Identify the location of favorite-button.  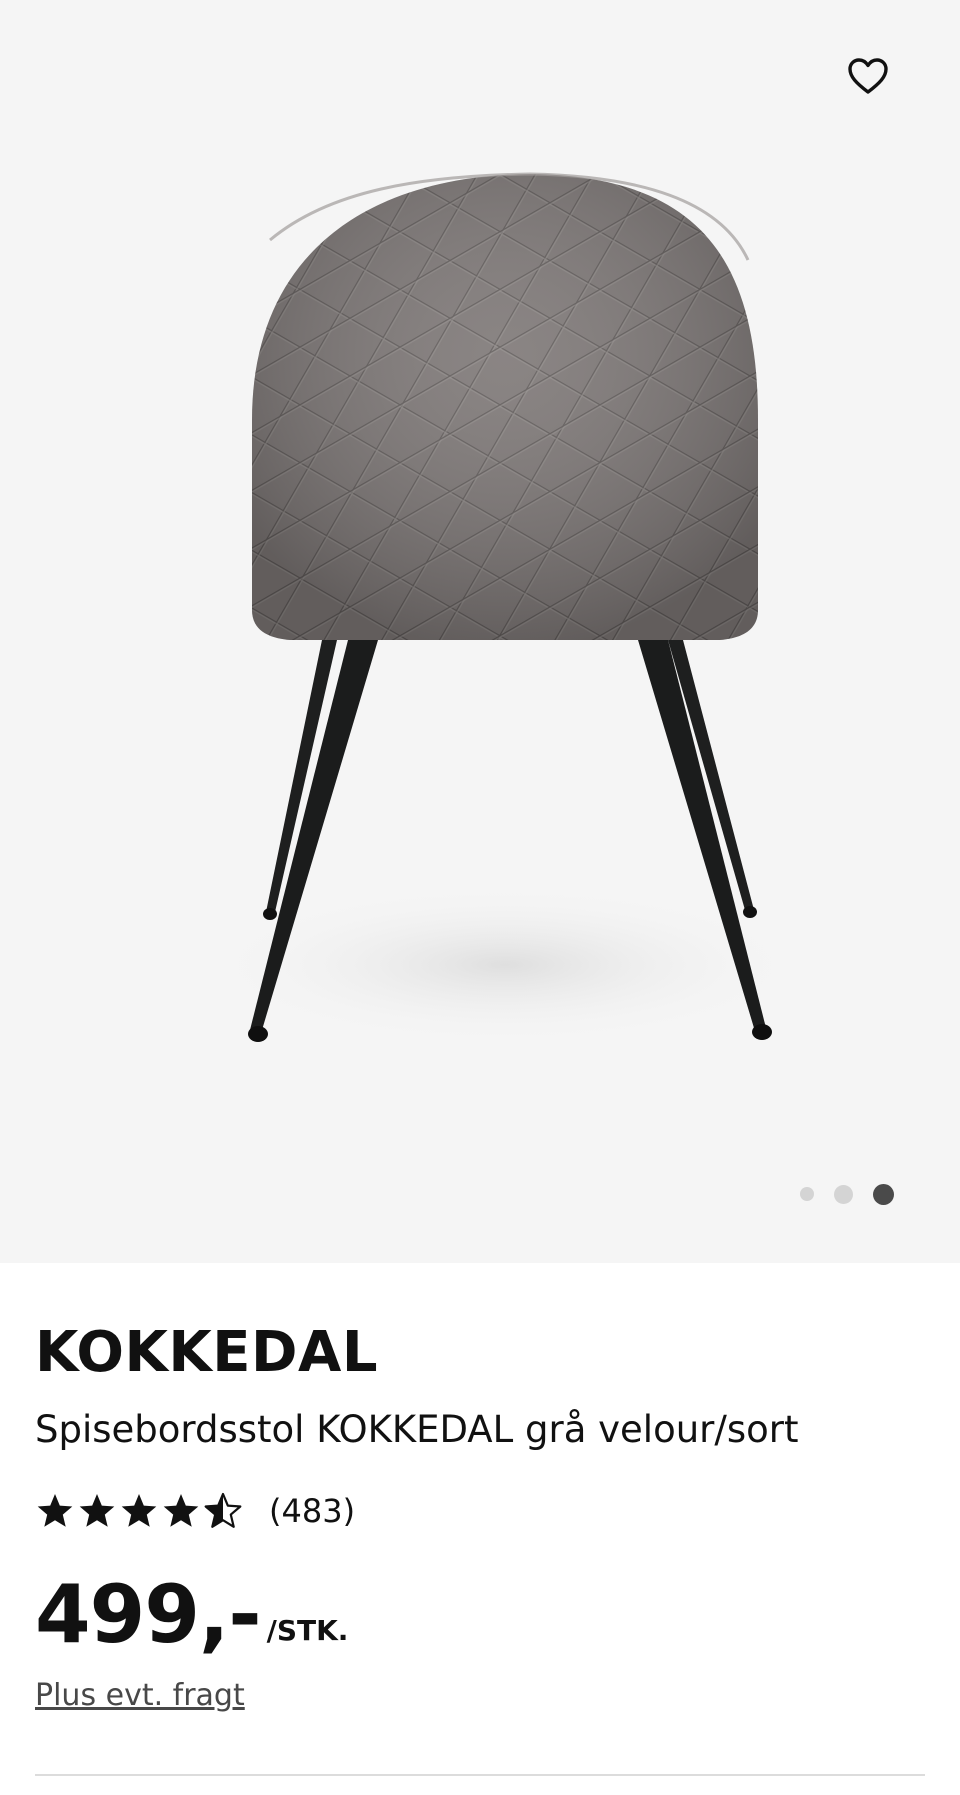
(868, 76).